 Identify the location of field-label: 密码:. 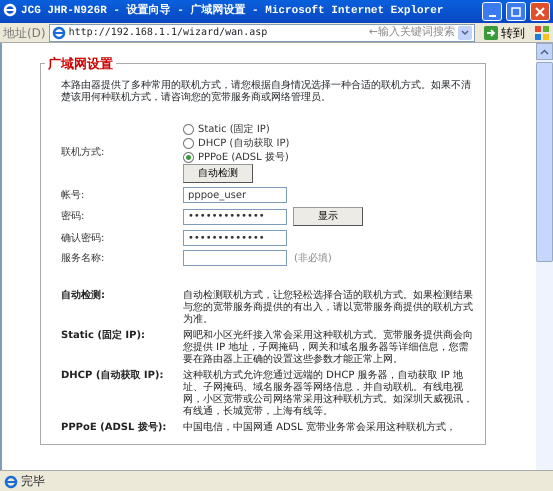
(73, 217).